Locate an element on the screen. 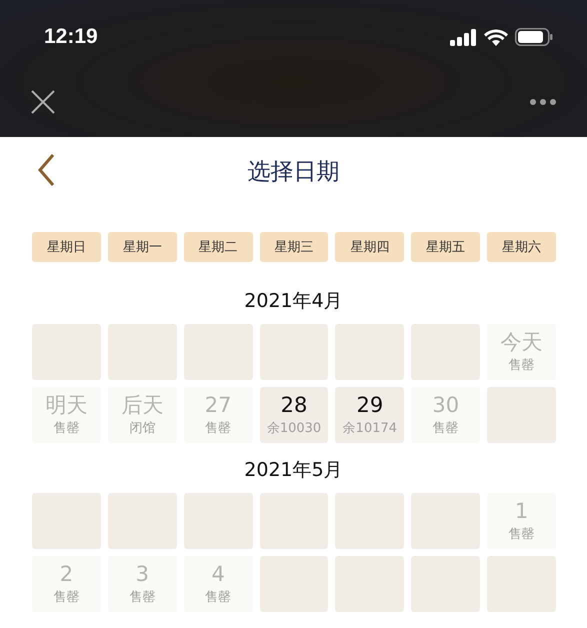  date-cell: 明天 售罄 is located at coordinates (66, 415).